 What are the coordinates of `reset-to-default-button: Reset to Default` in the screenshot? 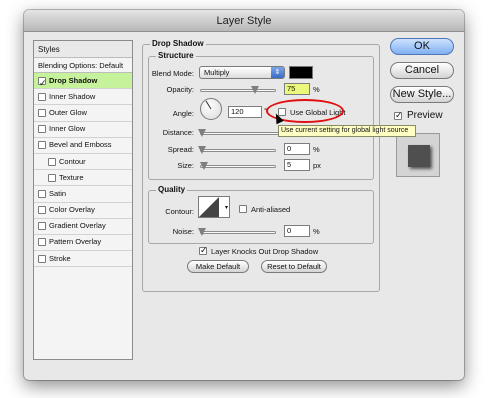 It's located at (294, 266).